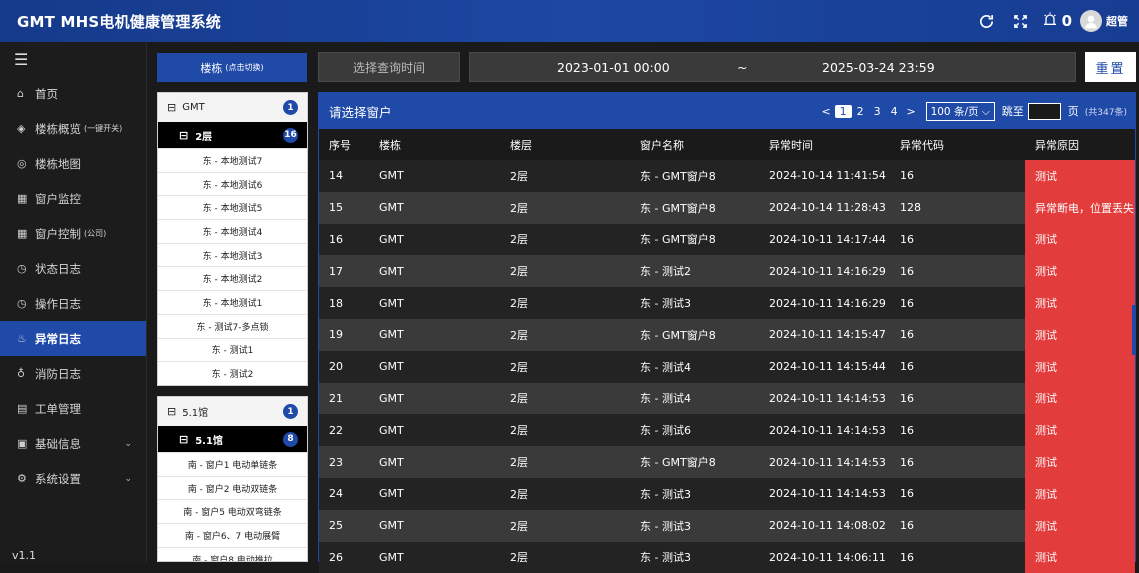 The height and width of the screenshot is (573, 1139). Describe the element at coordinates (349, 176) in the screenshot. I see `table-cell: 14` at that location.